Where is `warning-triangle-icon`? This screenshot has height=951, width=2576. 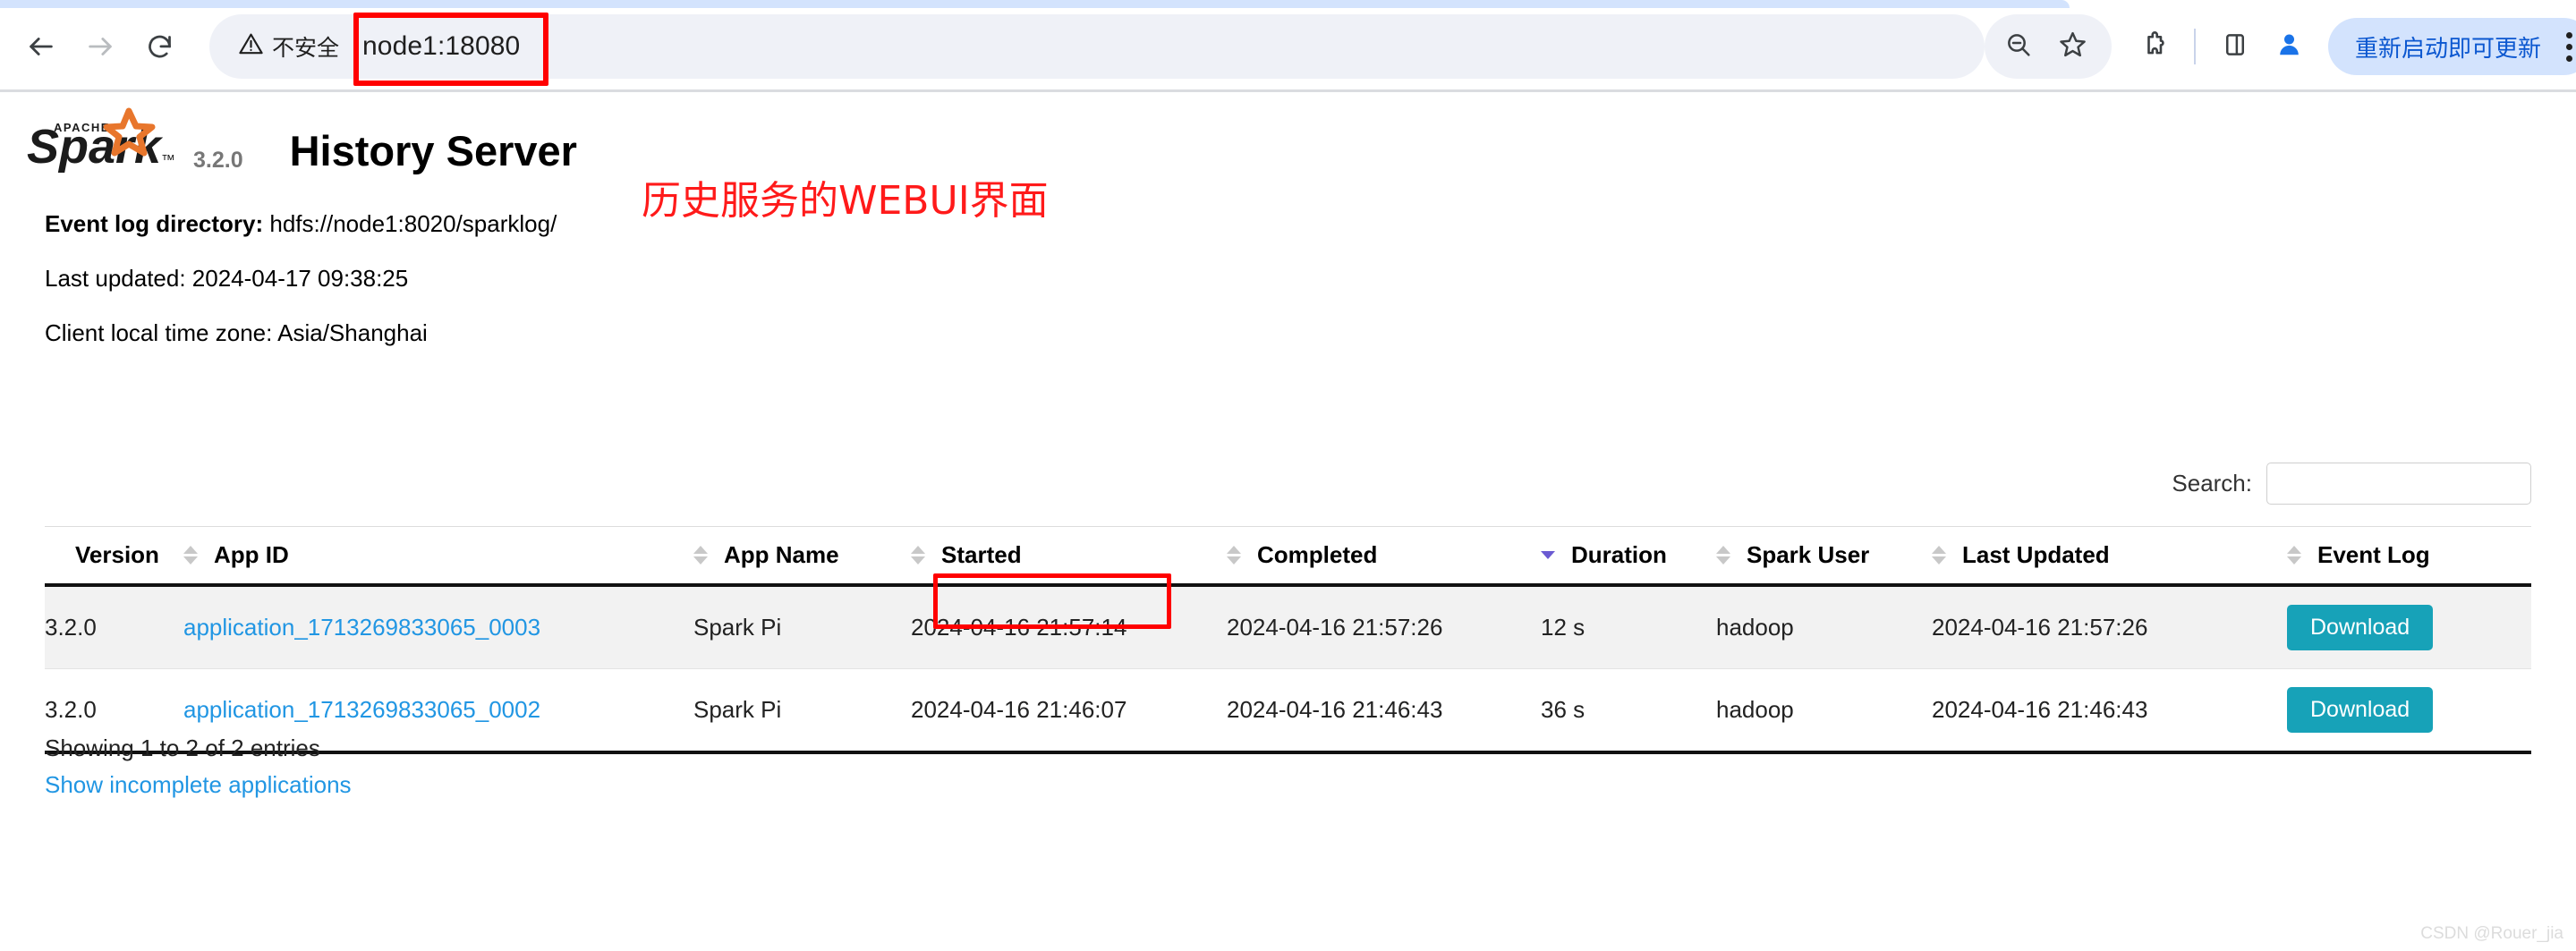
warning-triangle-icon is located at coordinates (251, 46).